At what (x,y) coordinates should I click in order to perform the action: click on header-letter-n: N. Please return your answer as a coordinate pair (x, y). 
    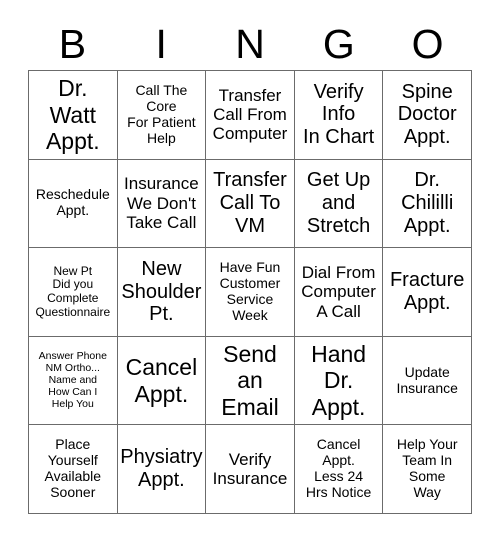
    Looking at the image, I should click on (250, 43).